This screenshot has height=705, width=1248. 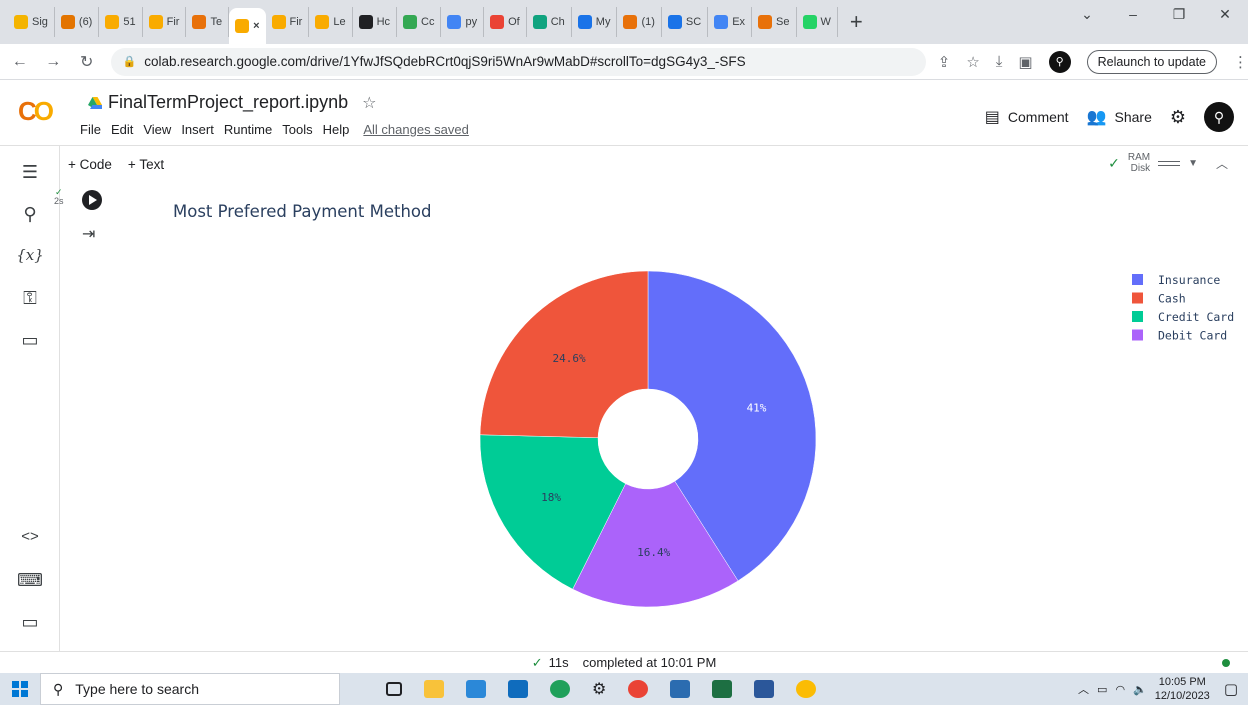 What do you see at coordinates (764, 689) in the screenshot?
I see `word-icon` at bounding box center [764, 689].